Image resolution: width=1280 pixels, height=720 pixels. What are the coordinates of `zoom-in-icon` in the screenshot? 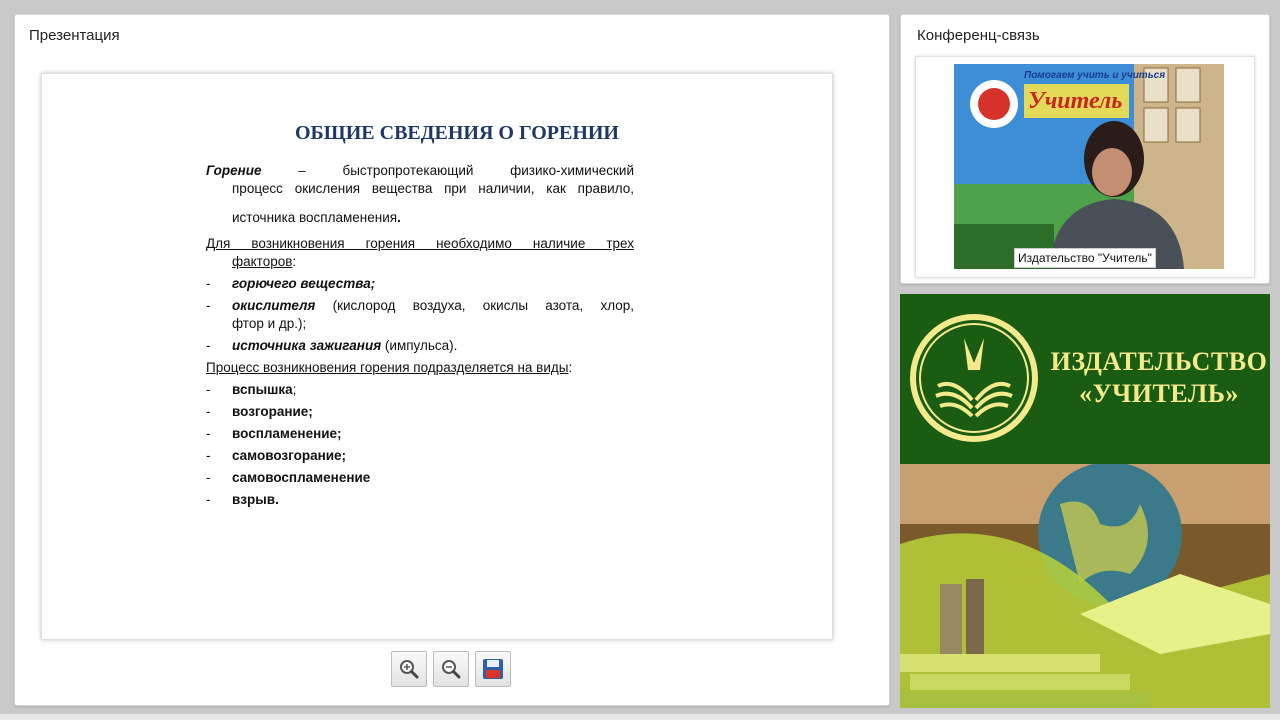 It's located at (409, 669).